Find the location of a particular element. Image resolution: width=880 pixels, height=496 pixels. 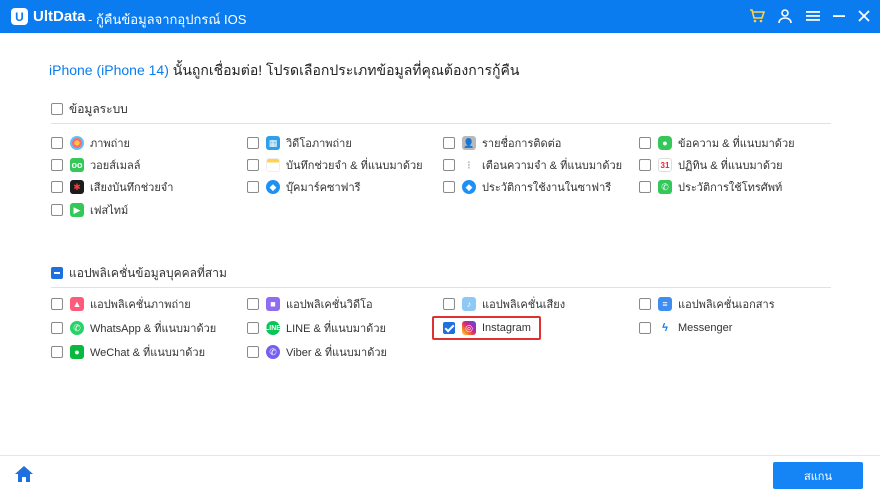

item-messages: ● ข้อความ & ที่แนบมาด้วย is located at coordinates (717, 143).